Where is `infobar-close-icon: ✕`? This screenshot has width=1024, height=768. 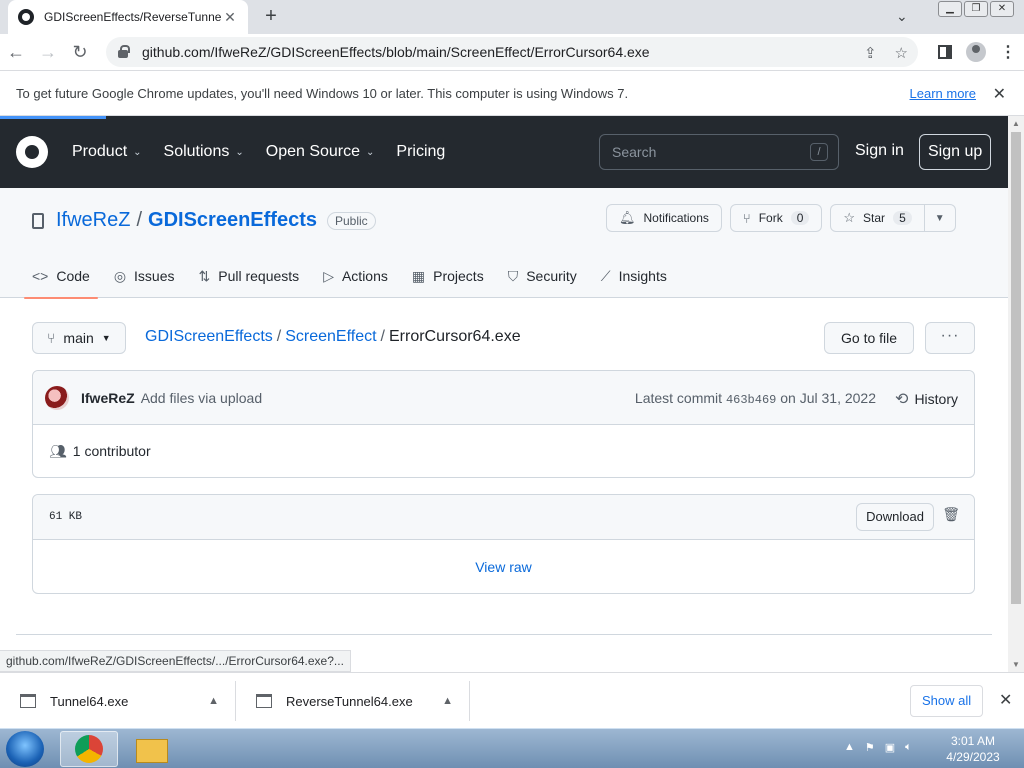 infobar-close-icon: ✕ is located at coordinates (999, 94).